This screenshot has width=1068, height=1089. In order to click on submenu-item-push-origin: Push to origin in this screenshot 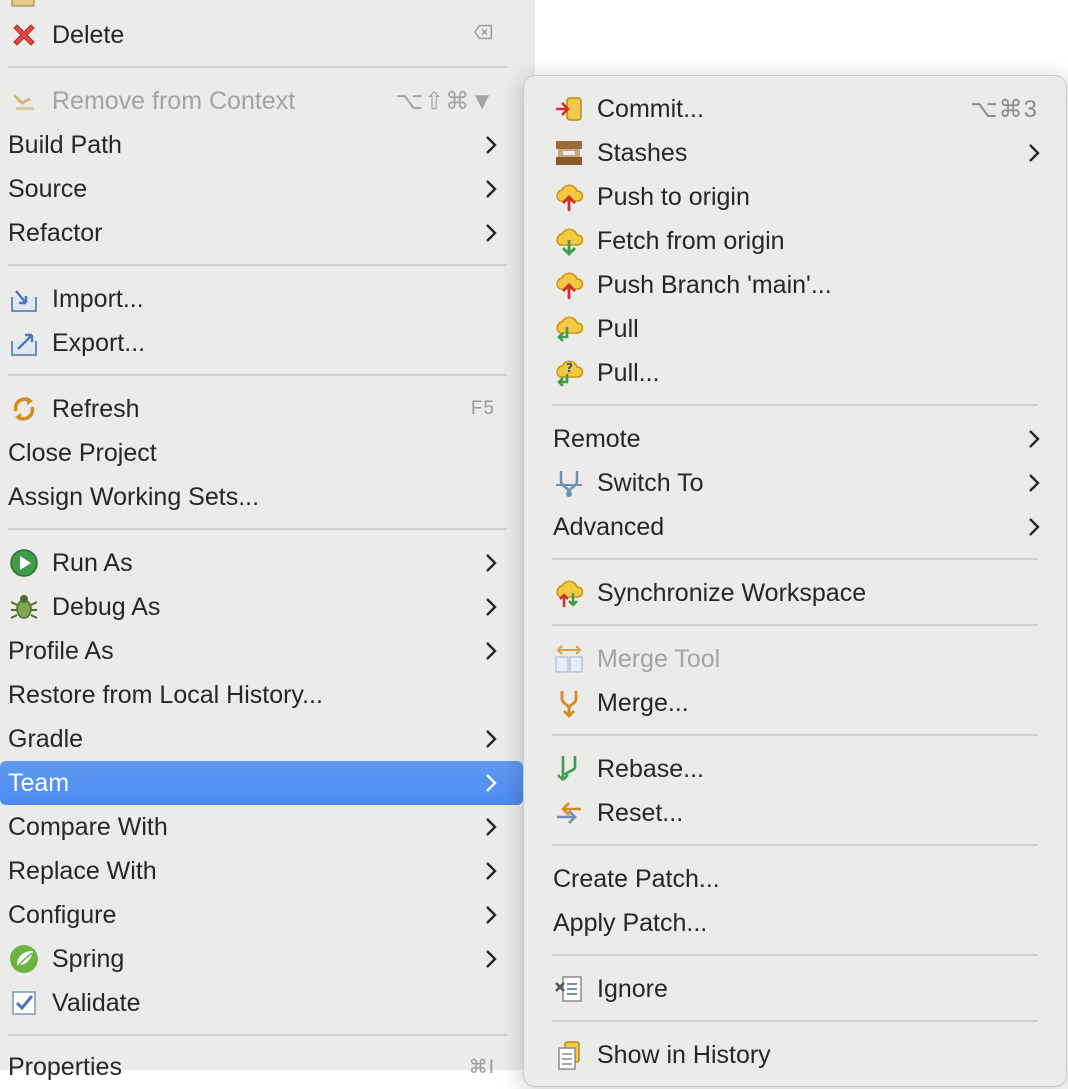, I will do `click(795, 197)`.